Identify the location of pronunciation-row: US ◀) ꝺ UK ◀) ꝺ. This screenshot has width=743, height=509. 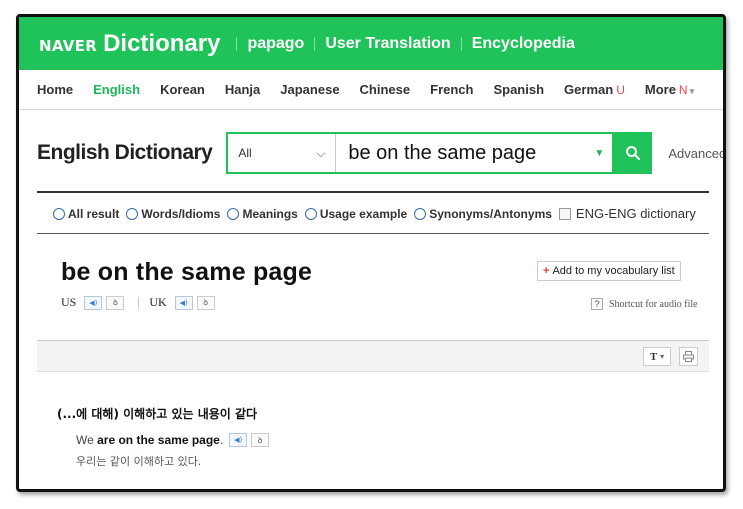
(140, 302).